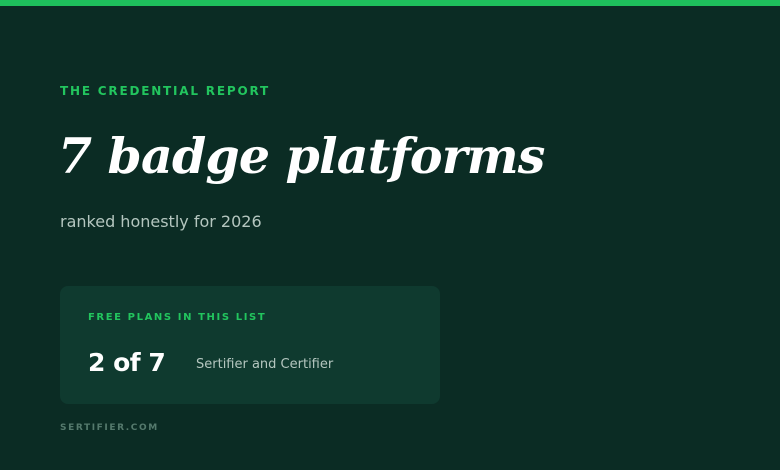  Describe the element at coordinates (301, 156) in the screenshot. I see `headline: 7 badge platforms` at that location.